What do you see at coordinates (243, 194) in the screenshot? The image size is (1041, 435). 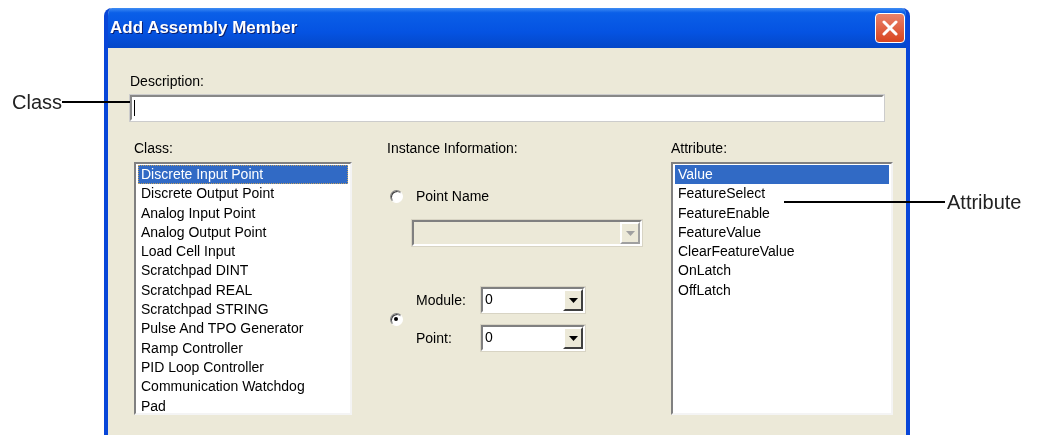 I see `list-item: Discrete Output Point` at bounding box center [243, 194].